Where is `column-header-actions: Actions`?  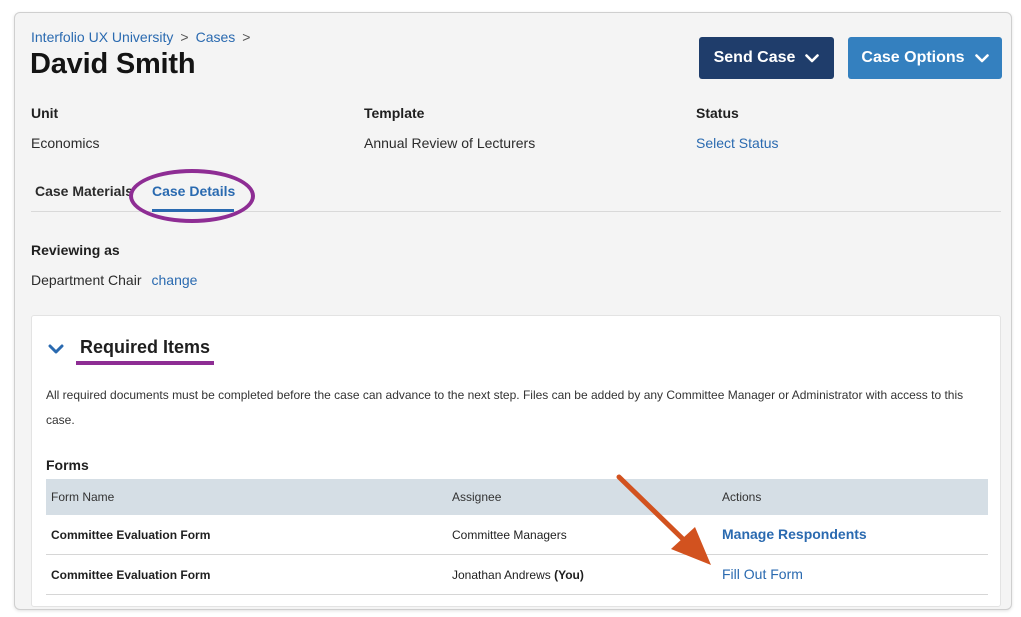
column-header-actions: Actions is located at coordinates (742, 497).